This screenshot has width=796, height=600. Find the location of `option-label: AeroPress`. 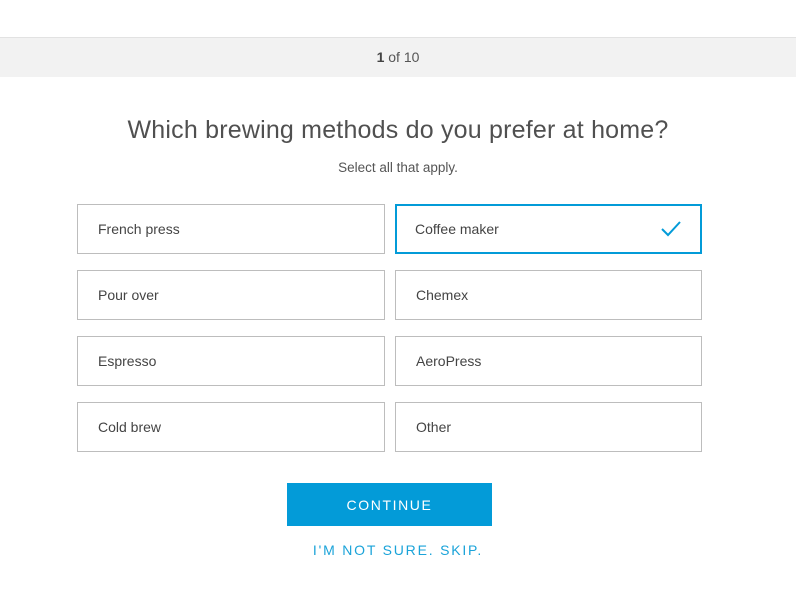

option-label: AeroPress is located at coordinates (449, 361).